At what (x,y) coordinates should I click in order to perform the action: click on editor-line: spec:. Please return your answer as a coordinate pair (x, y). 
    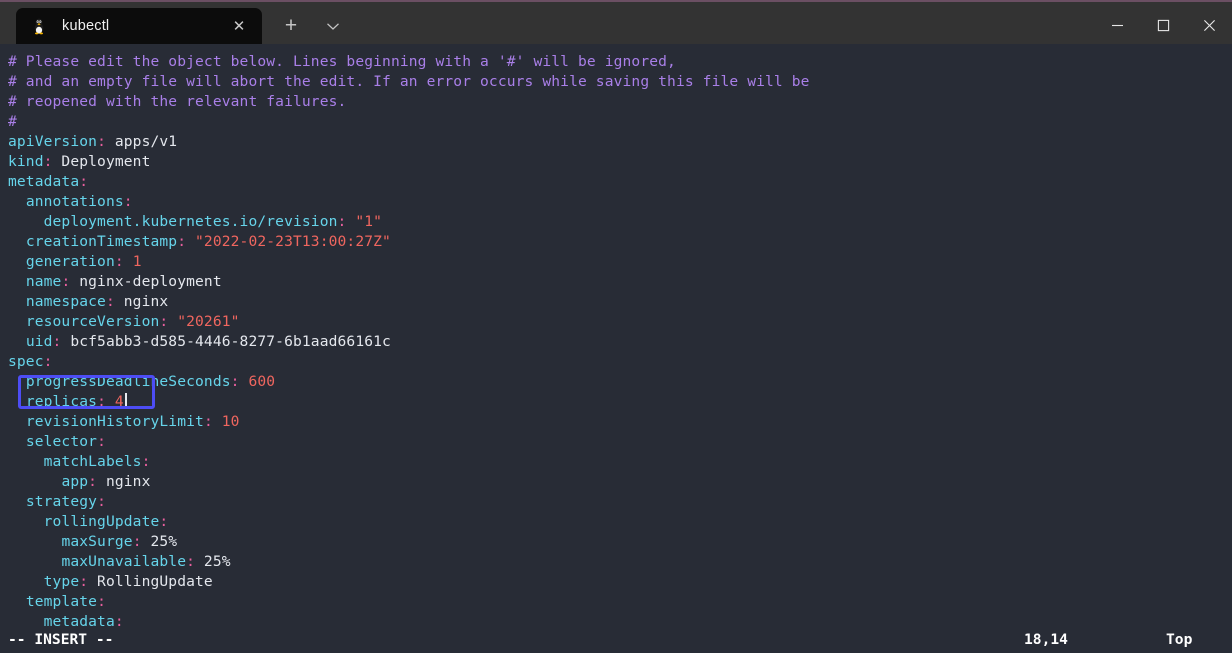
    Looking at the image, I should click on (620, 362).